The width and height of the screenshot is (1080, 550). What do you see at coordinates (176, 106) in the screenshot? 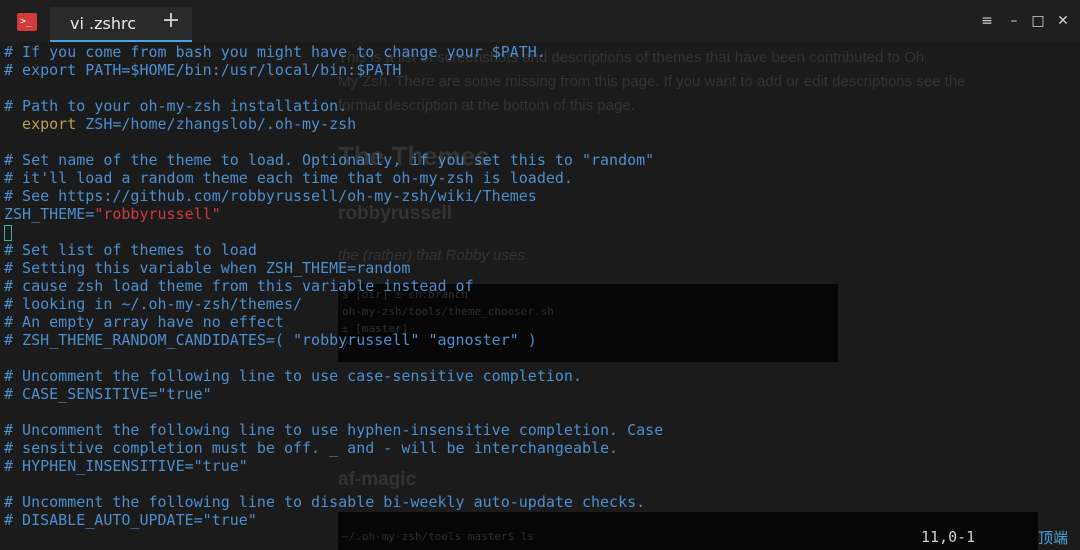
I see `code-token: # Path to your oh-my-zsh installation.` at bounding box center [176, 106].